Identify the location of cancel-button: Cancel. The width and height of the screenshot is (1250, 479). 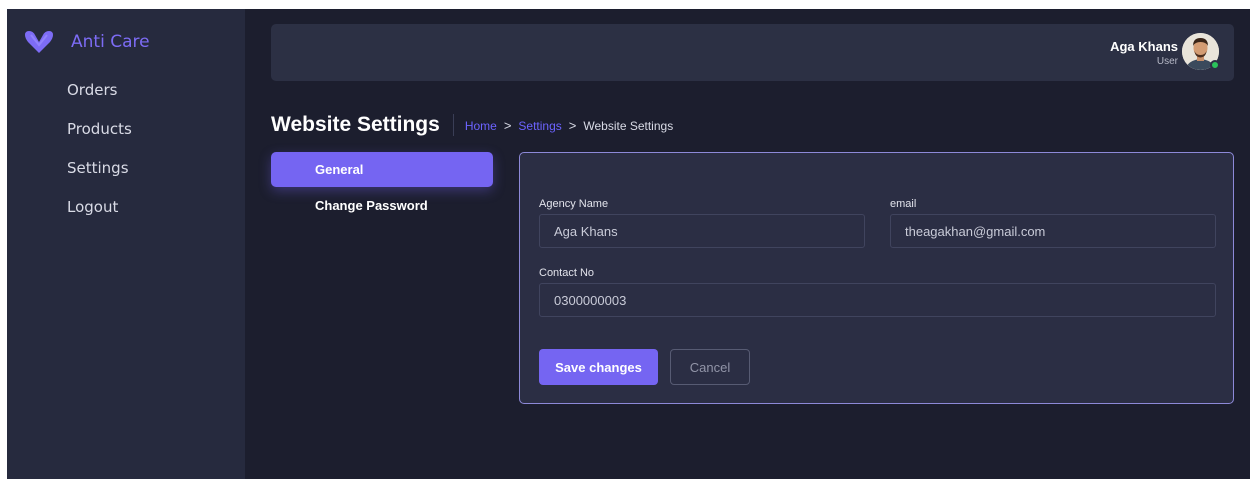
(710, 367).